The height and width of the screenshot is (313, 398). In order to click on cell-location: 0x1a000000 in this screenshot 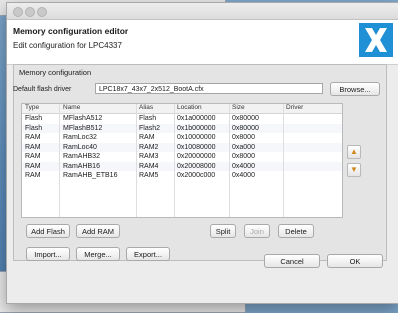, I will do `click(196, 118)`.